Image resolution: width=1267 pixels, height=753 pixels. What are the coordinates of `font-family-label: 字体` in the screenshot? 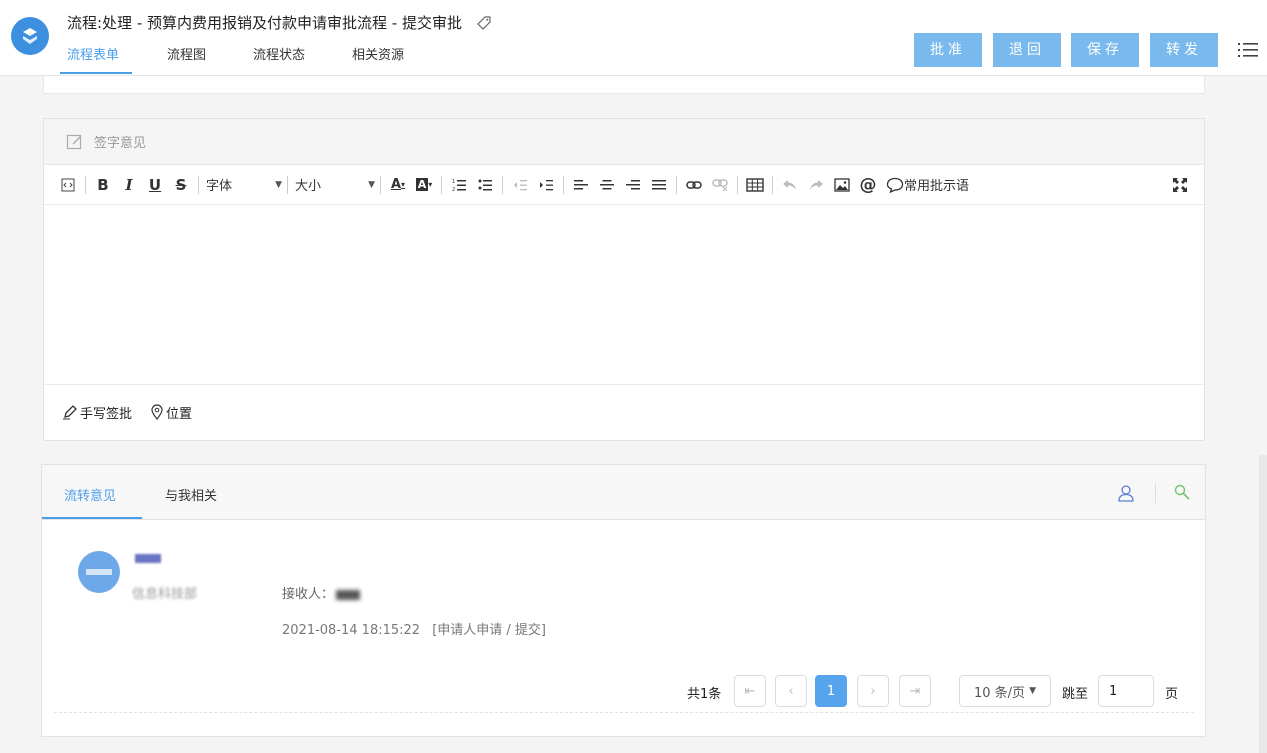 It's located at (219, 186).